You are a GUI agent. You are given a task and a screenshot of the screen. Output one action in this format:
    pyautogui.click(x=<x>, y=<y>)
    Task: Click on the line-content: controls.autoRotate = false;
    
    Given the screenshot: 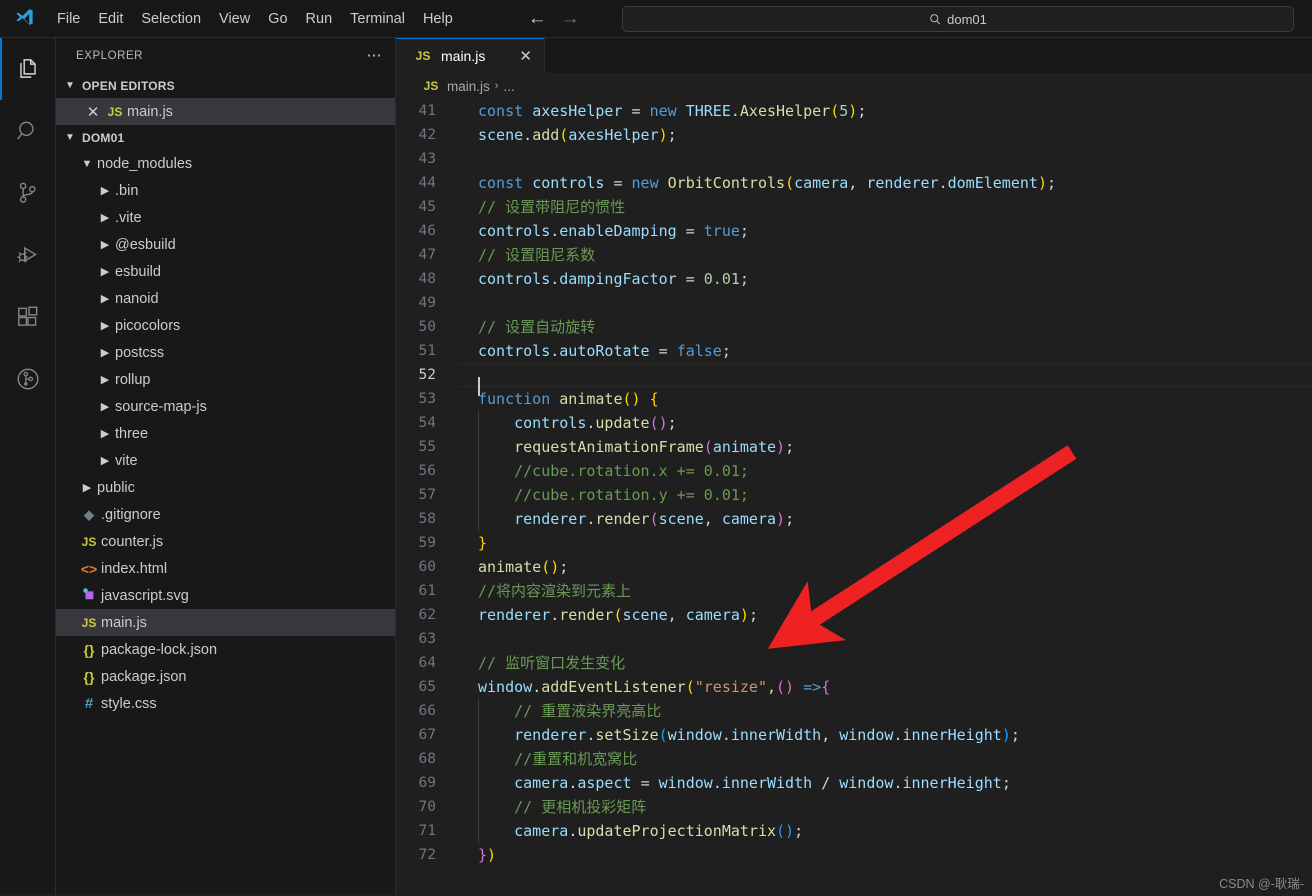 What is the action you would take?
    pyautogui.click(x=594, y=351)
    